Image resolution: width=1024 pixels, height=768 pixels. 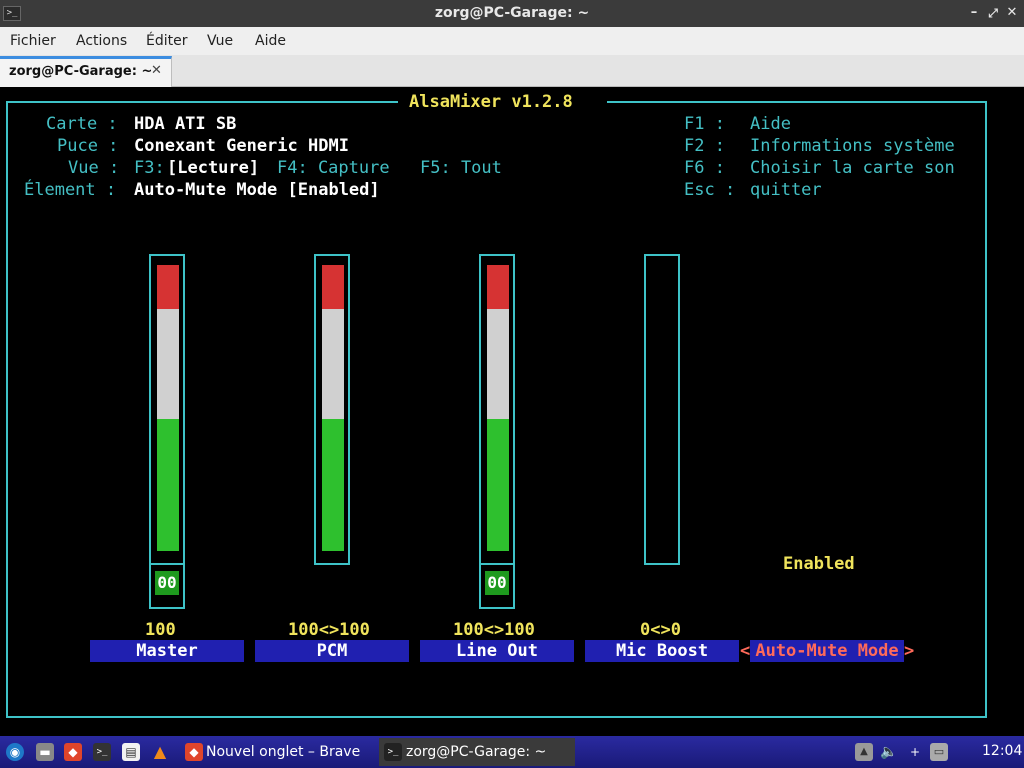 What do you see at coordinates (1012, 13) in the screenshot?
I see `close-button: ✕` at bounding box center [1012, 13].